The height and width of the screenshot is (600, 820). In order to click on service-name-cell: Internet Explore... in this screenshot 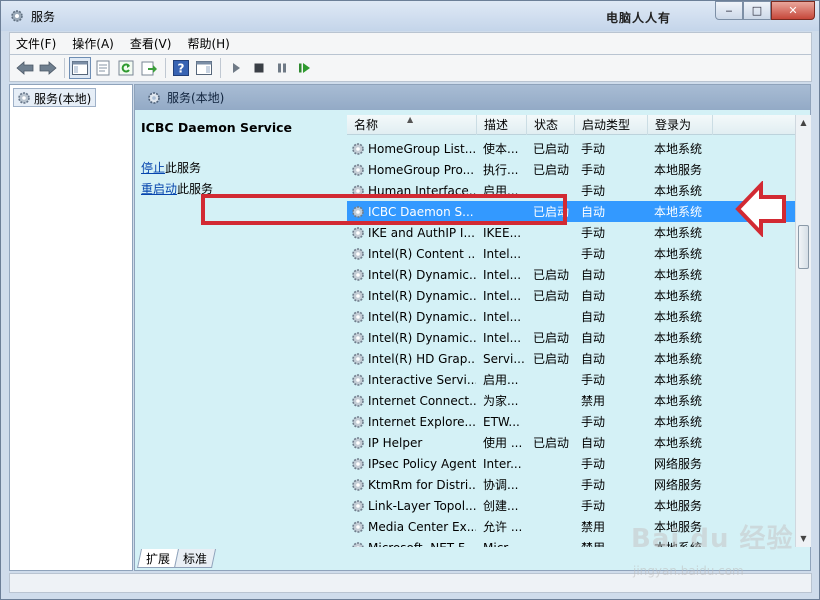, I will do `click(412, 422)`.